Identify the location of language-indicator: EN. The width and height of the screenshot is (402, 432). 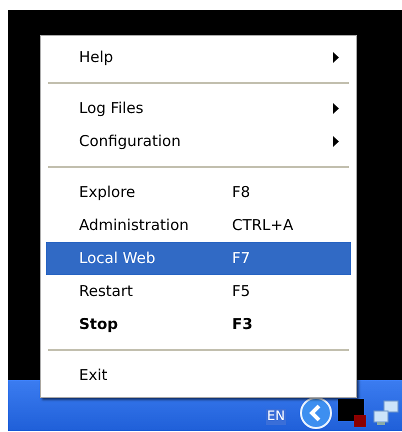
(276, 416).